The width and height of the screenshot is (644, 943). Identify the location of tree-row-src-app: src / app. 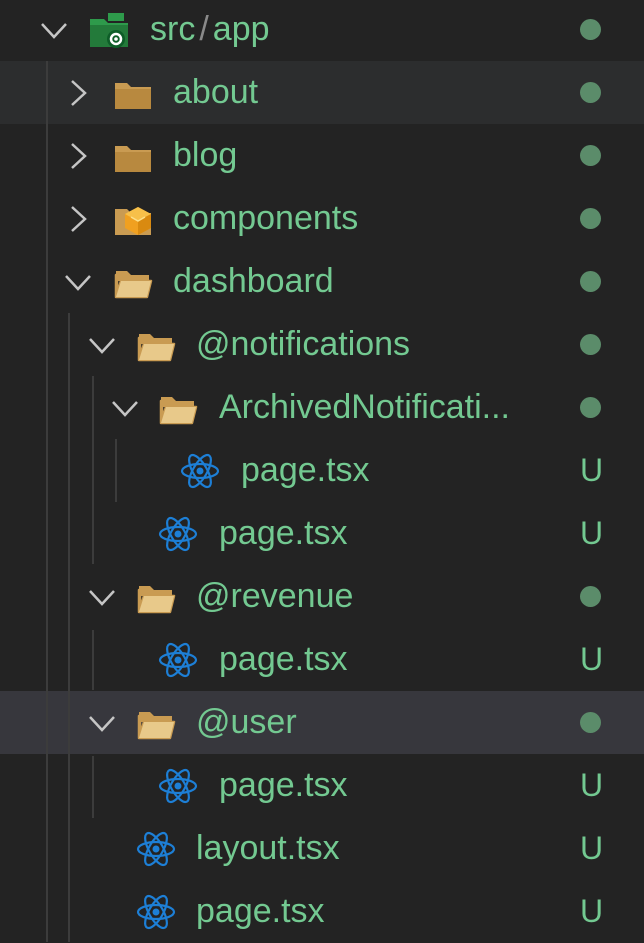
(322, 30).